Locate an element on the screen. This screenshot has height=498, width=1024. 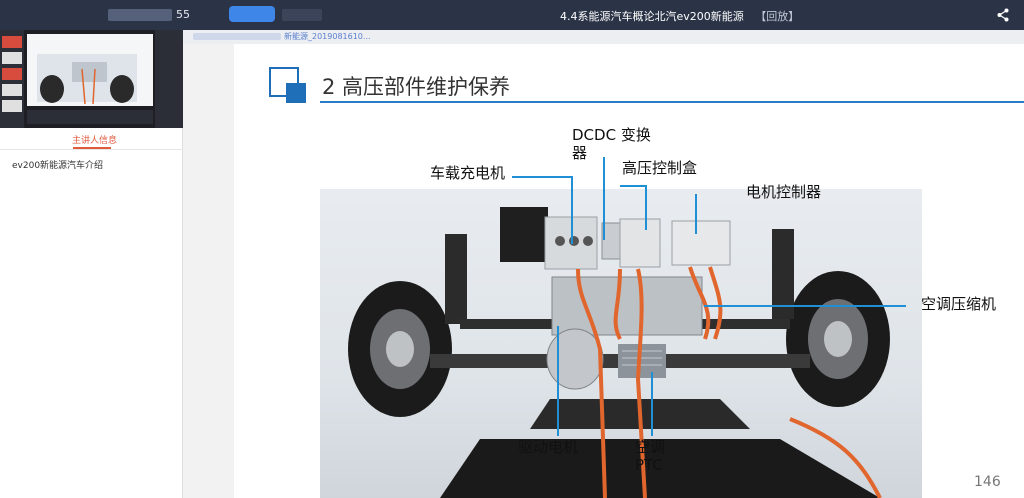
share-icon is located at coordinates (1003, 15).